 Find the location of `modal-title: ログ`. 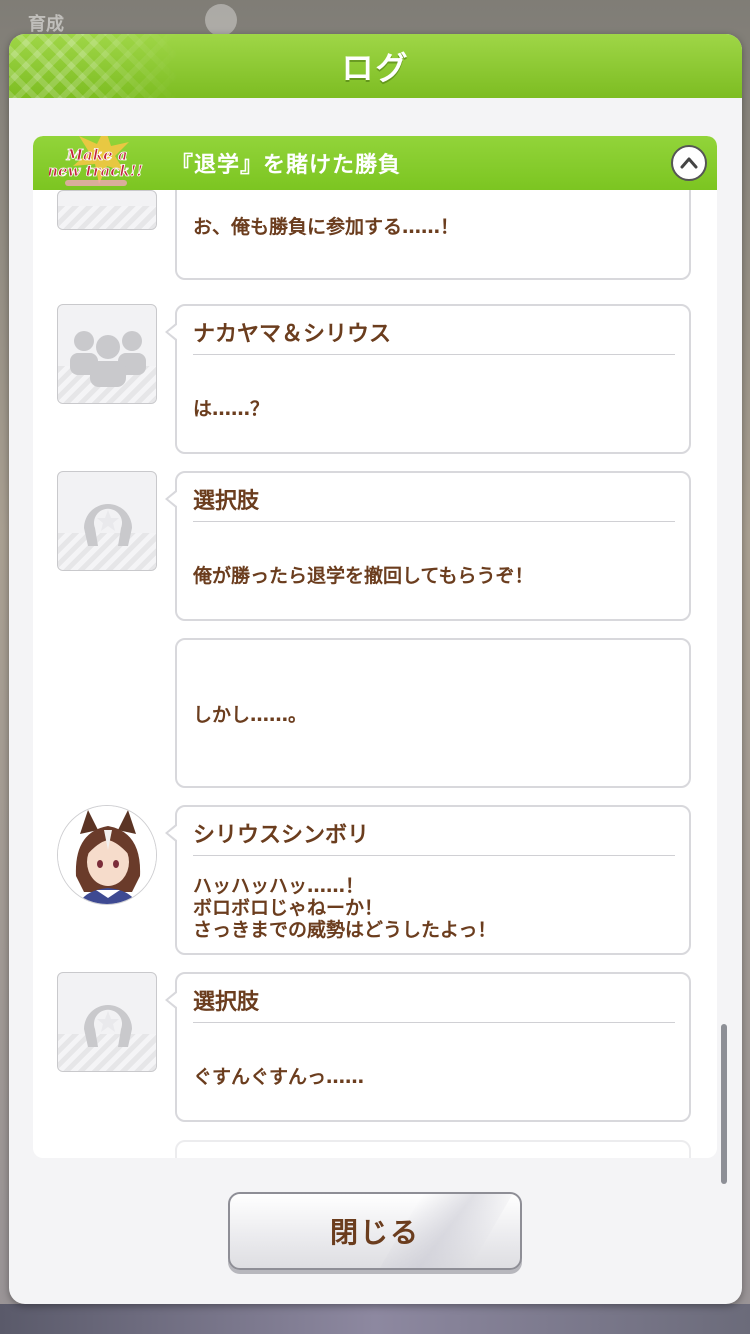

modal-title: ログ is located at coordinates (375, 68).